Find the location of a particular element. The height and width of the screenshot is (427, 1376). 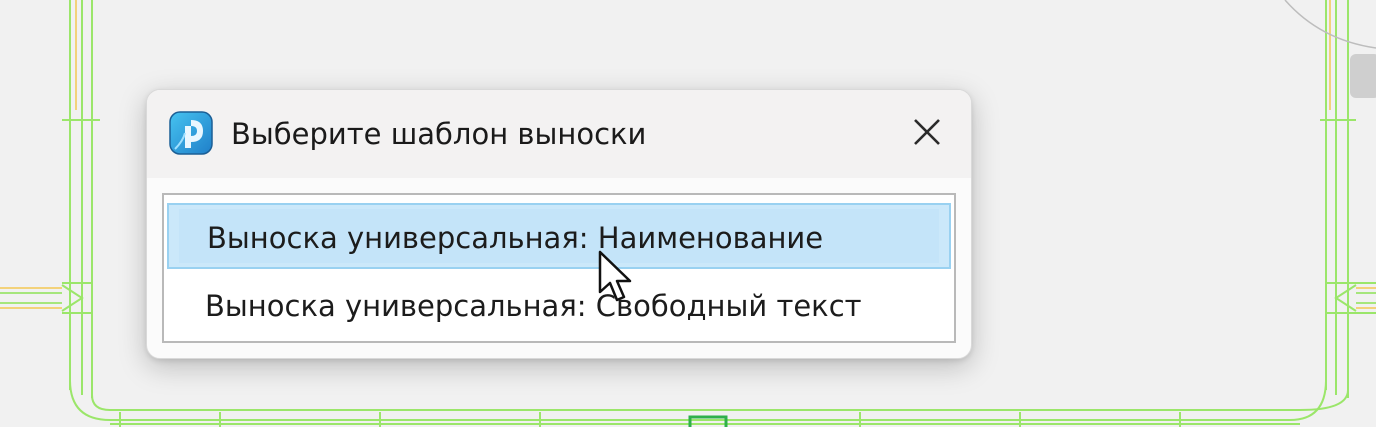

dialog-titlebar: Выберите шаблон выноски is located at coordinates (559, 134).